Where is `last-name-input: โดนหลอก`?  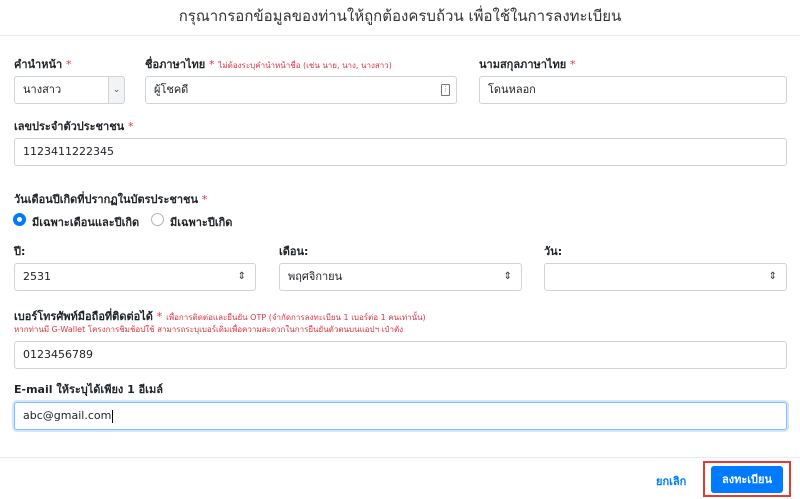
last-name-input: โดนหลอก is located at coordinates (633, 90).